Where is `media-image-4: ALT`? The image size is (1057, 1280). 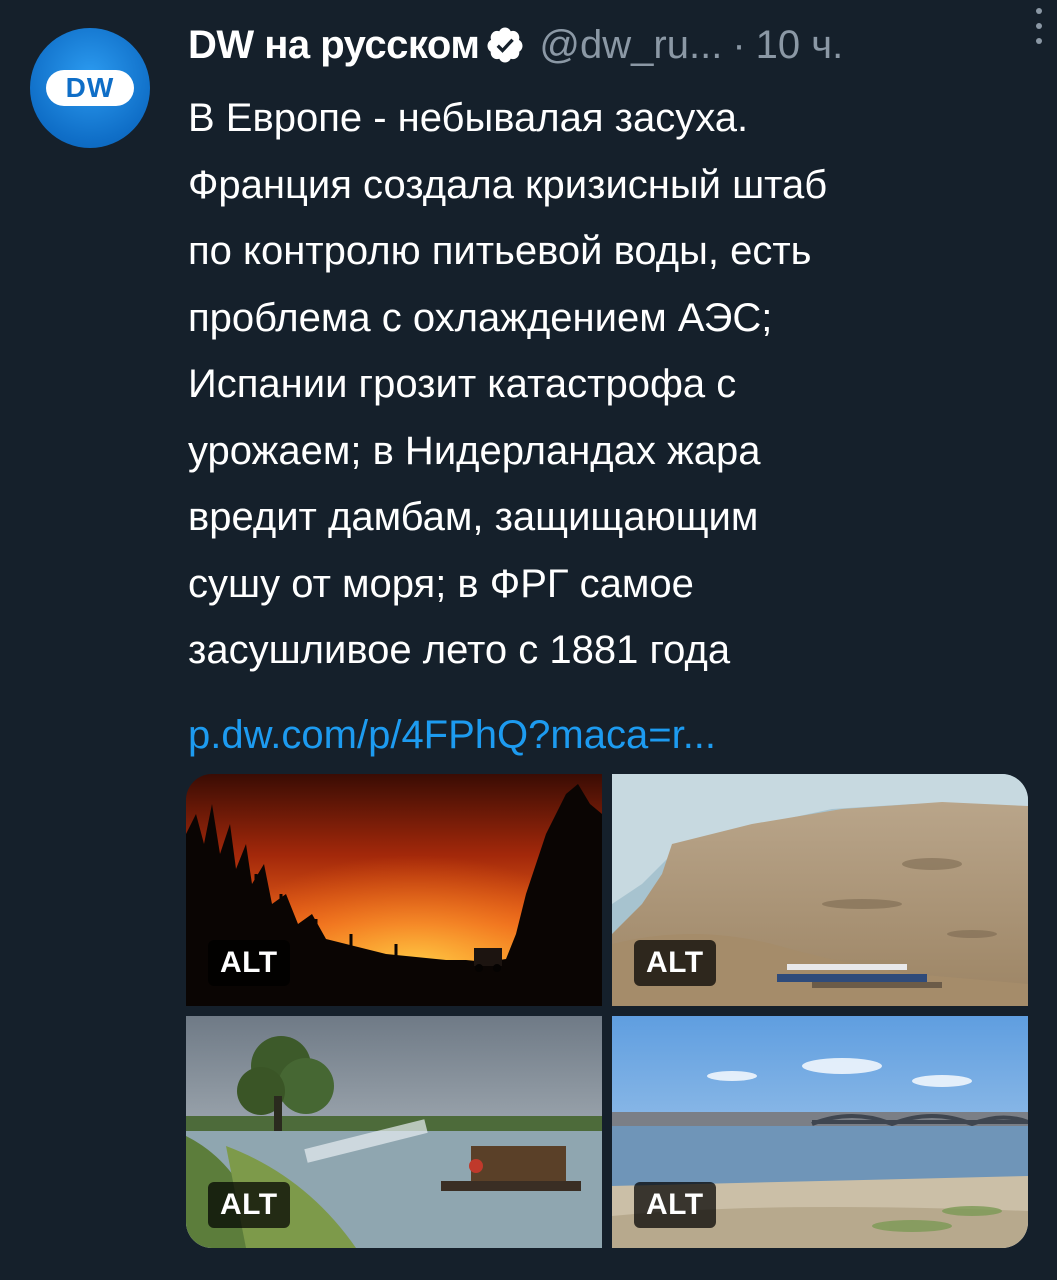 media-image-4: ALT is located at coordinates (820, 1132).